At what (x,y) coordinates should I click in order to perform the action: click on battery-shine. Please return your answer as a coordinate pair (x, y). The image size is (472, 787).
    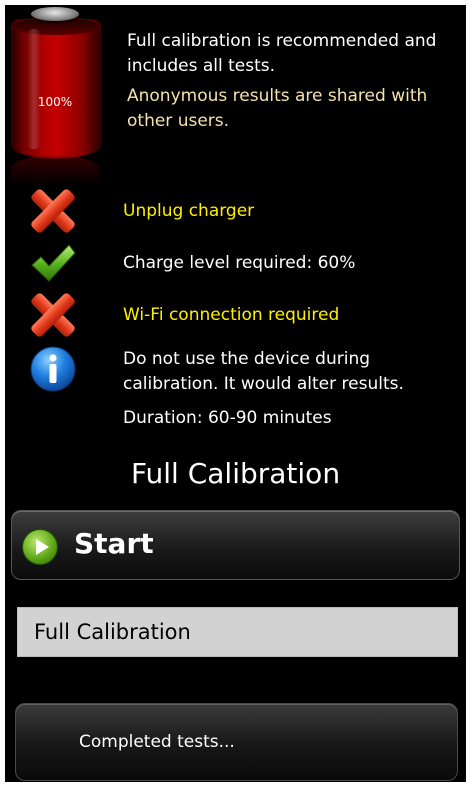
    Looking at the image, I should click on (34, 89).